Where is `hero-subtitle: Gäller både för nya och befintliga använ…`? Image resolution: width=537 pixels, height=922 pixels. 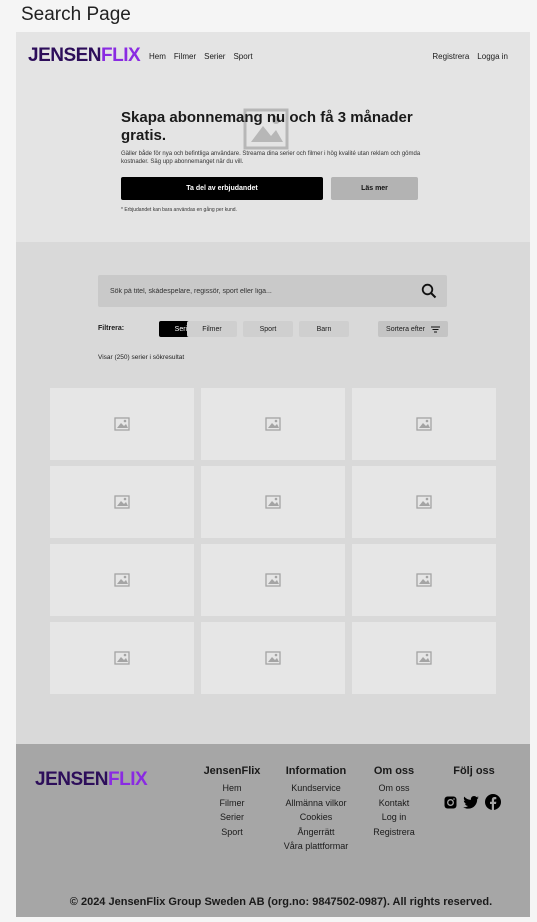
hero-subtitle: Gäller både för nya och befintliga använ… is located at coordinates (271, 158).